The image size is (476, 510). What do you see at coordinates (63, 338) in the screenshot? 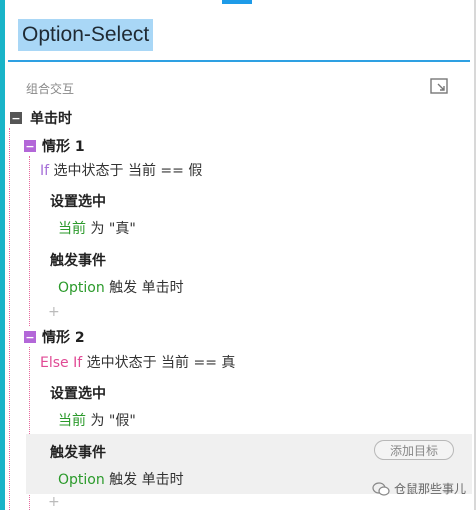
I see `case-label: 情形 2` at bounding box center [63, 338].